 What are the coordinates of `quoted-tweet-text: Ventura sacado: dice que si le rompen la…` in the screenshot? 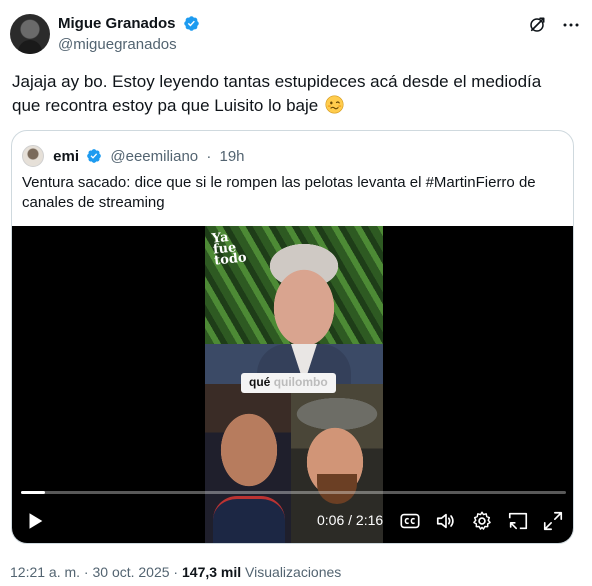 It's located at (279, 192).